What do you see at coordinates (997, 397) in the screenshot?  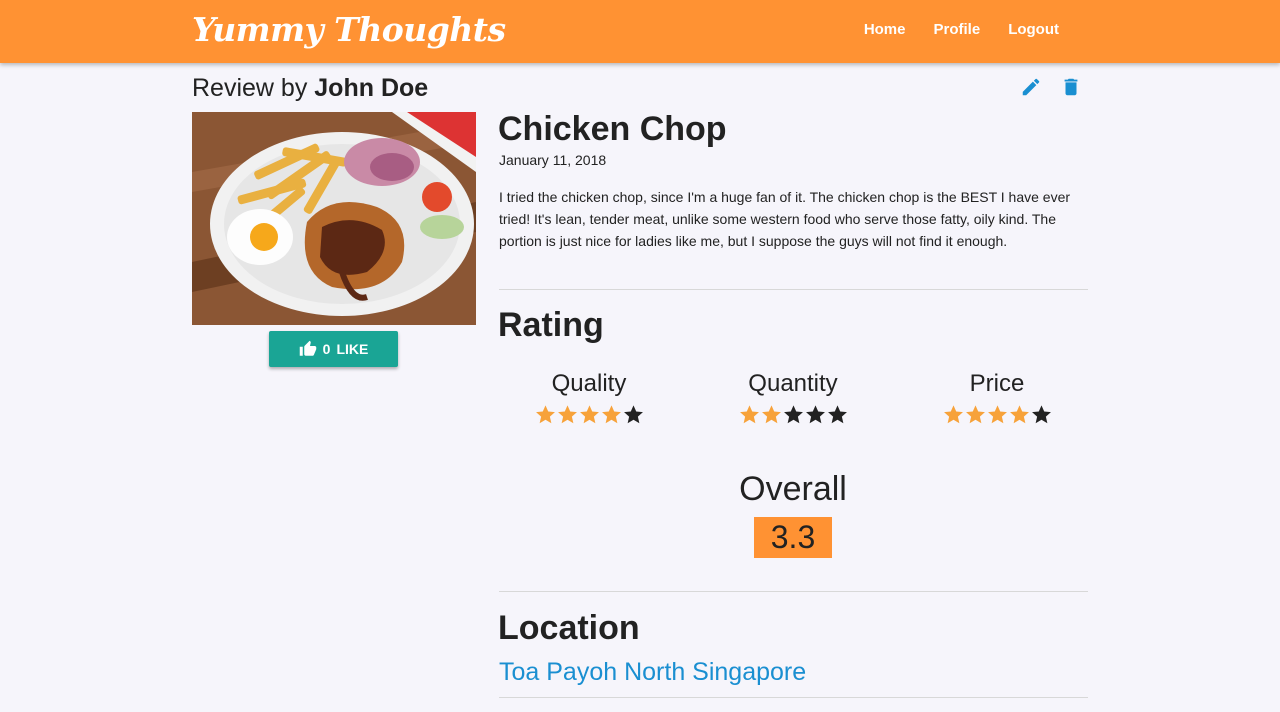 I see `rating-price: Price` at bounding box center [997, 397].